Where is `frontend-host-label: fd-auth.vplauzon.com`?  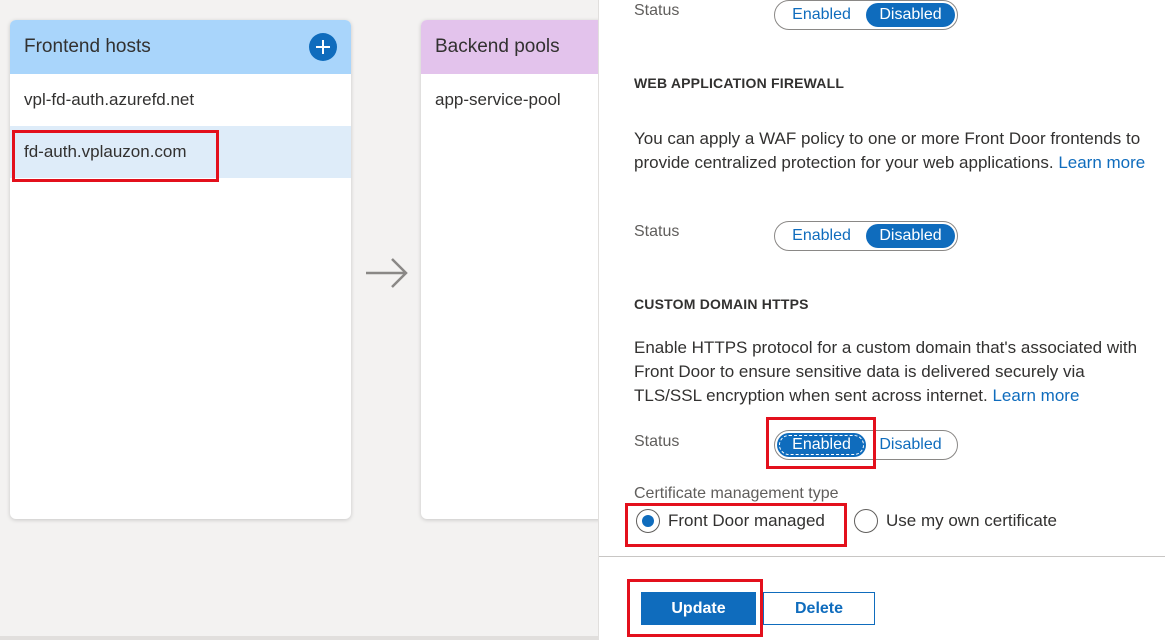 frontend-host-label: fd-auth.vplauzon.com is located at coordinates (105, 151).